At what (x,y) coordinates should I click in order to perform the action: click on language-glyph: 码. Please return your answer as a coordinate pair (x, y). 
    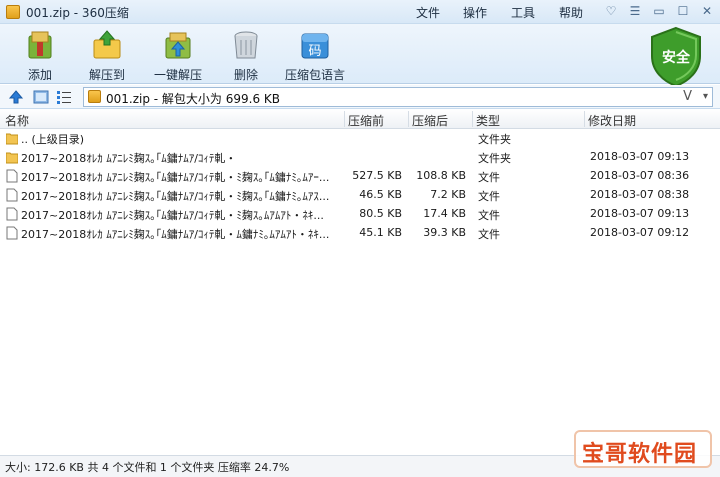
    Looking at the image, I should click on (314, 51).